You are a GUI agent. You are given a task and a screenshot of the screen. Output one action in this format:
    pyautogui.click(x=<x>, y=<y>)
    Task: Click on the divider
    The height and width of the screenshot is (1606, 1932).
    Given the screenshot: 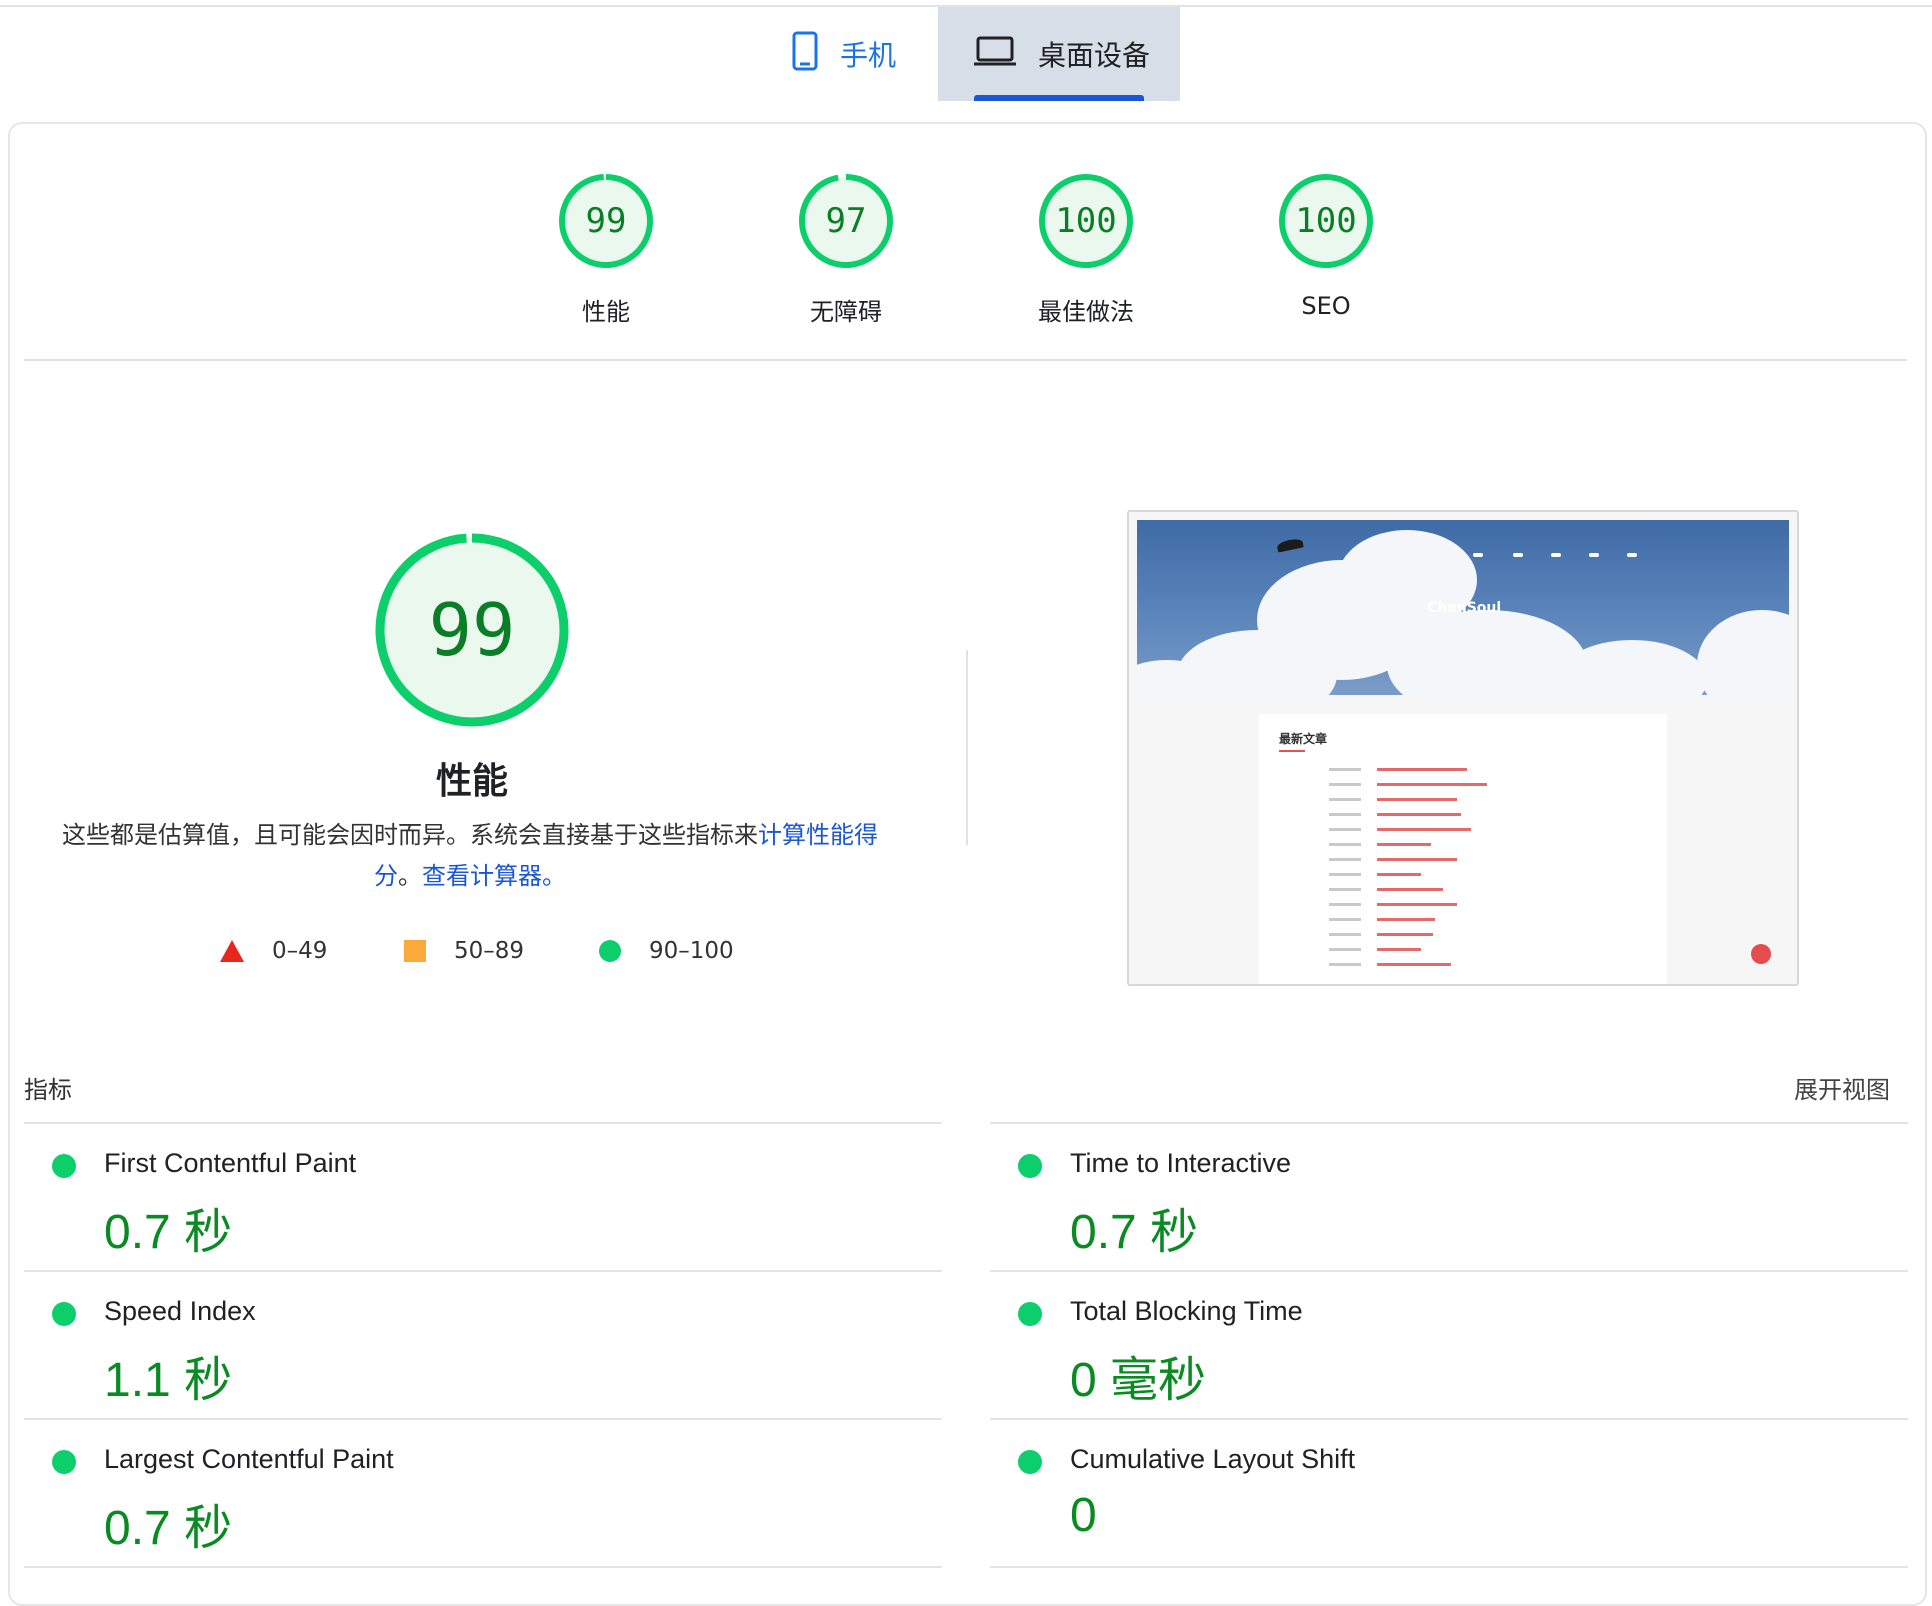 What is the action you would take?
    pyautogui.click(x=965, y=360)
    